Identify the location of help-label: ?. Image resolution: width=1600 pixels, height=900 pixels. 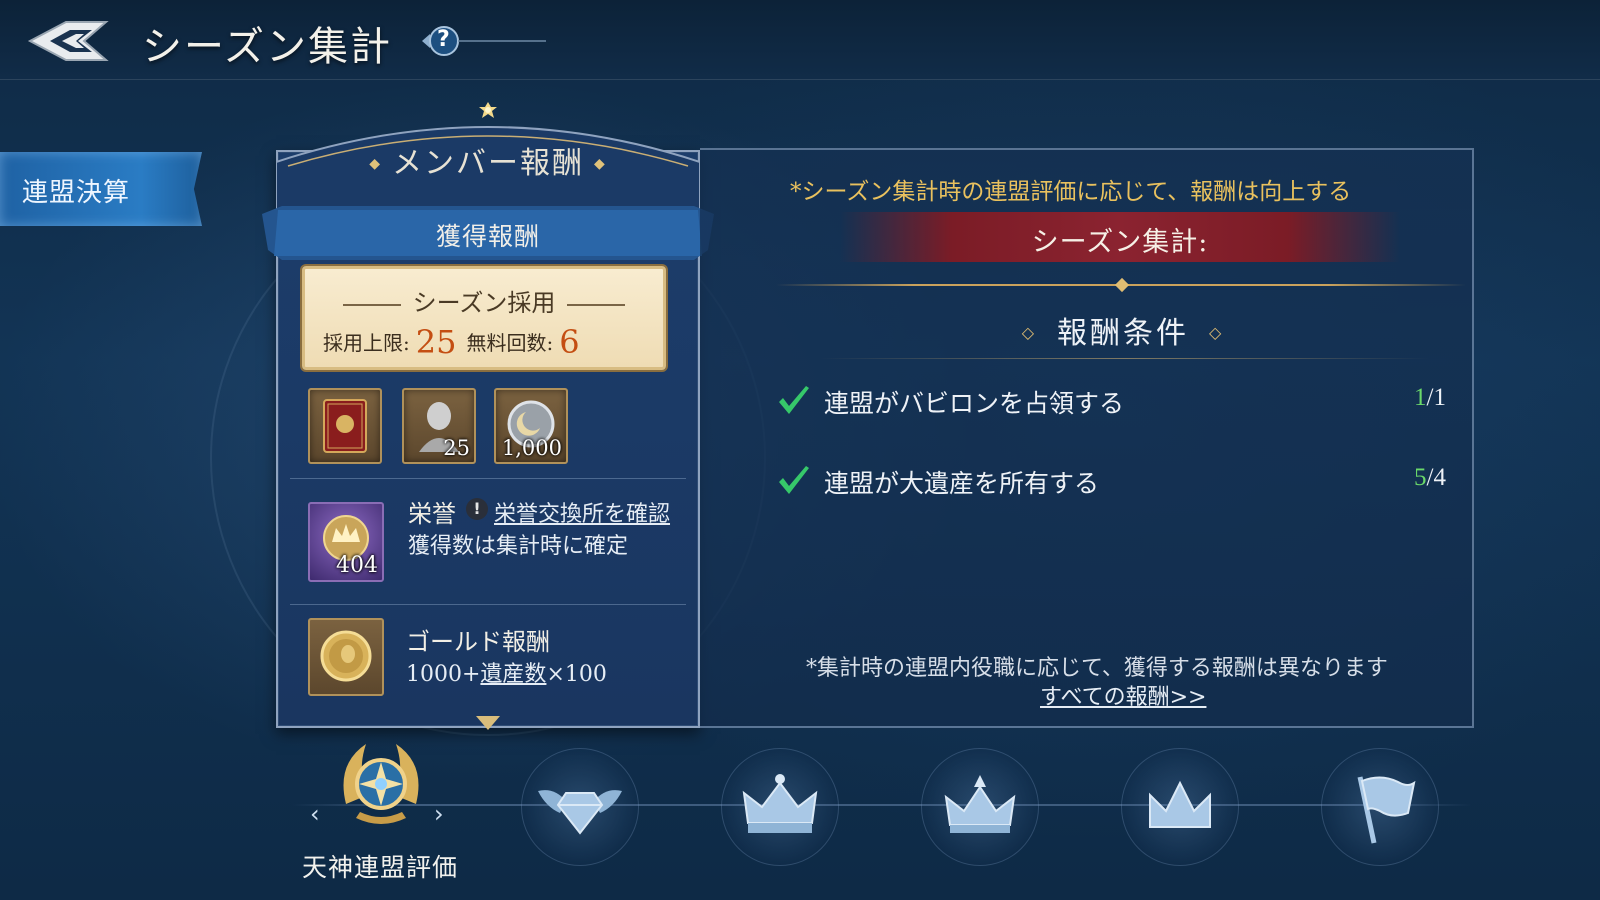
(443, 39).